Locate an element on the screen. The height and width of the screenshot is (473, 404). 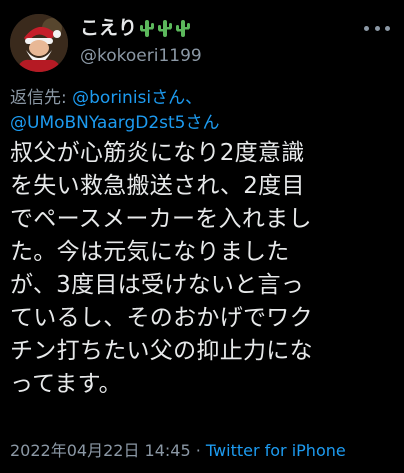
more-options-icon is located at coordinates (377, 28).